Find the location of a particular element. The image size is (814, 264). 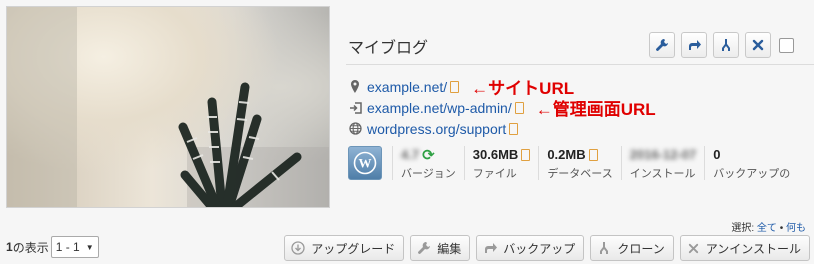

page-range-select: 1 - 1 ▼ is located at coordinates (74, 247).